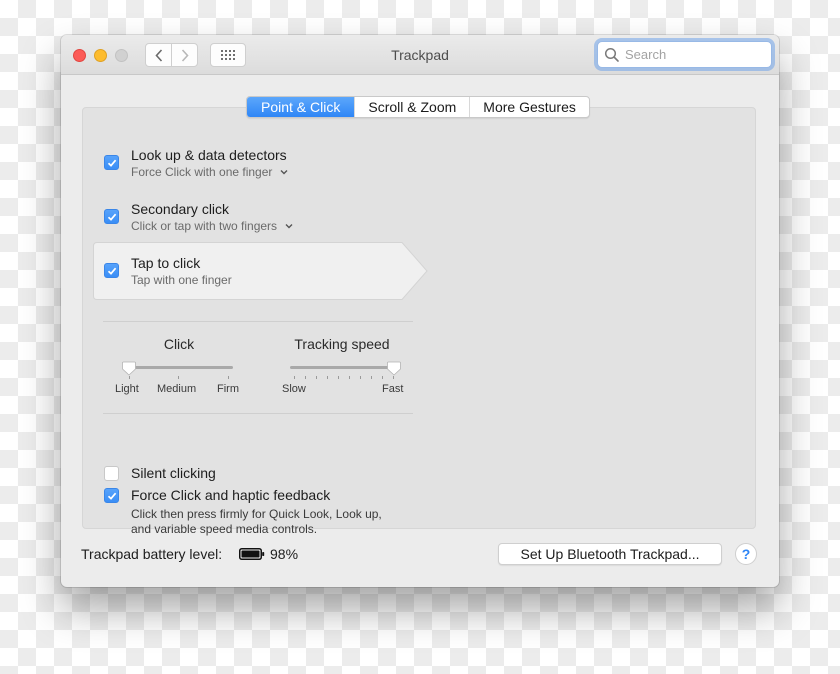 Image resolution: width=840 pixels, height=674 pixels. I want to click on tap-to-click-subtitle: Tap with one finger, so click(181, 280).